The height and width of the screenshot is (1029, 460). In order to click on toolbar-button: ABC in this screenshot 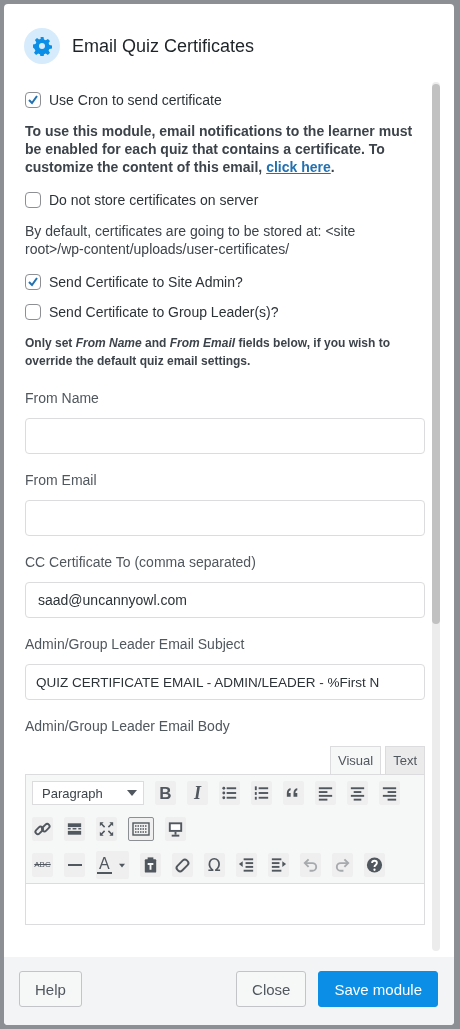, I will do `click(42, 865)`.